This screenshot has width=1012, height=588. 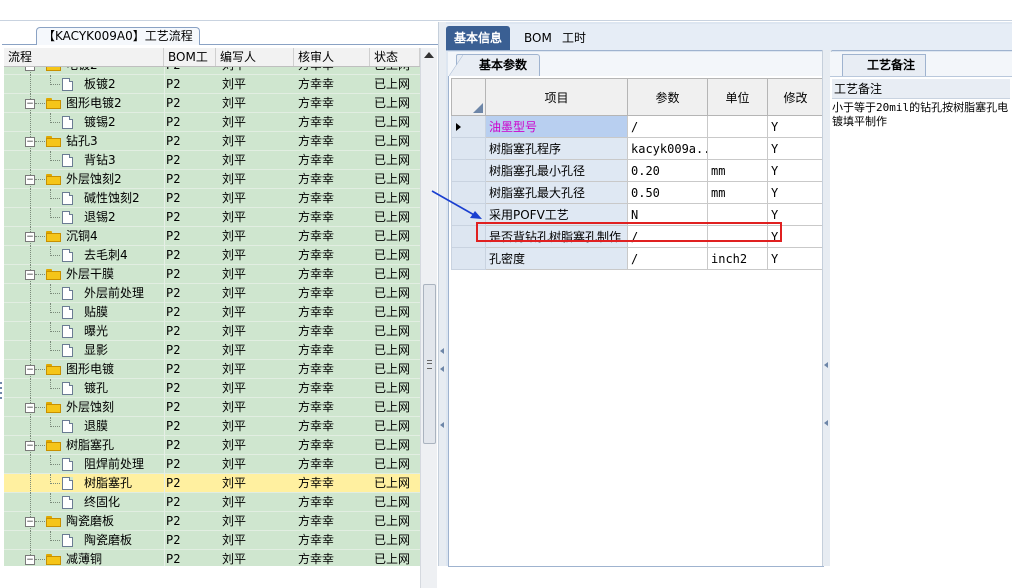 What do you see at coordinates (212, 274) in the screenshot?
I see `tree-row: − 外层干膜 P2 刘平 方幸幸 已上网` at bounding box center [212, 274].